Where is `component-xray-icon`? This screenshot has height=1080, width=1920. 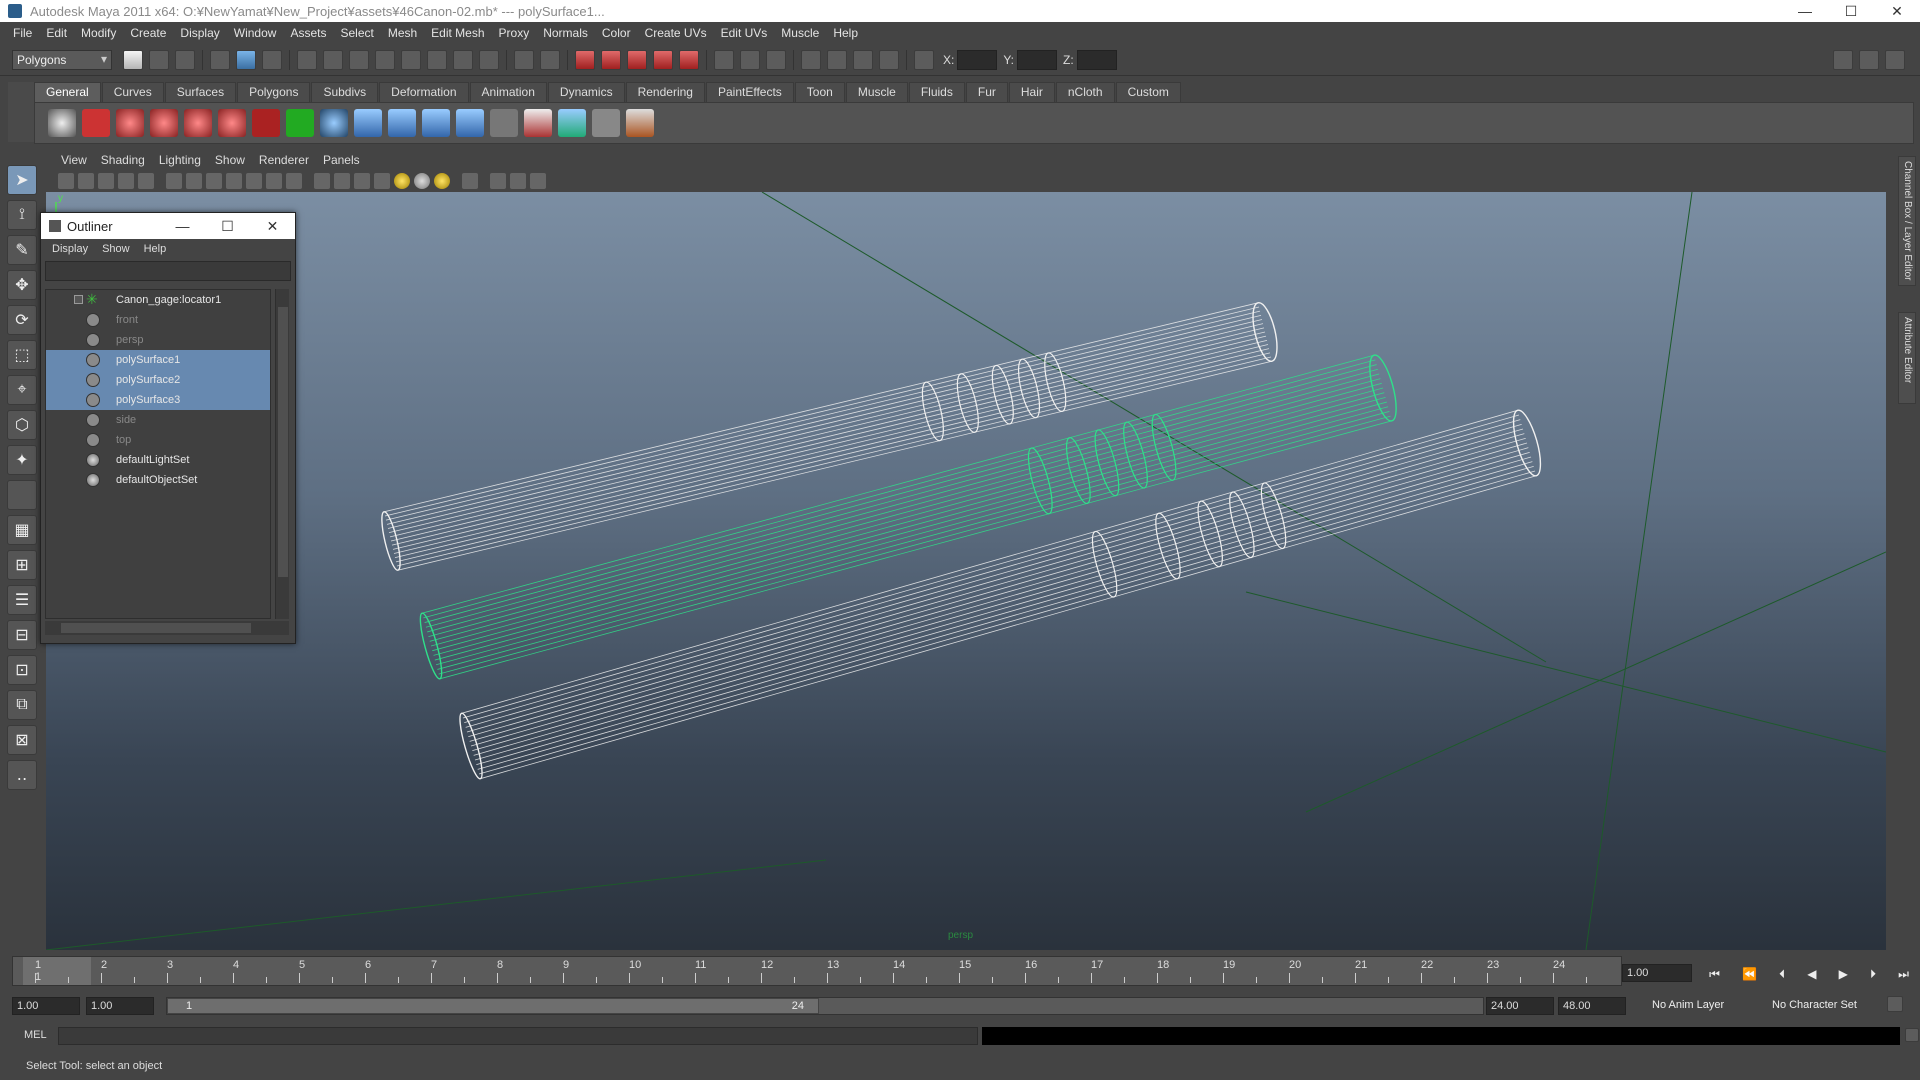
component-xray-icon is located at coordinates (538, 181).